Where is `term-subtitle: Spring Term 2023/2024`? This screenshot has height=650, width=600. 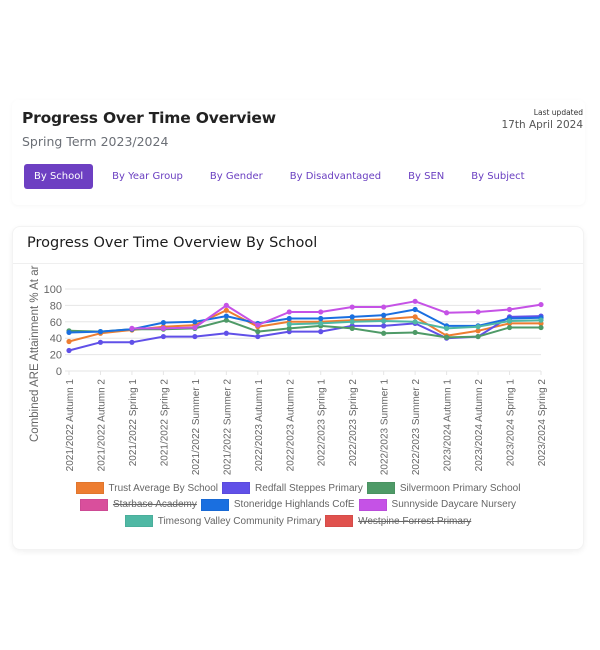 term-subtitle: Spring Term 2023/2024 is located at coordinates (95, 141).